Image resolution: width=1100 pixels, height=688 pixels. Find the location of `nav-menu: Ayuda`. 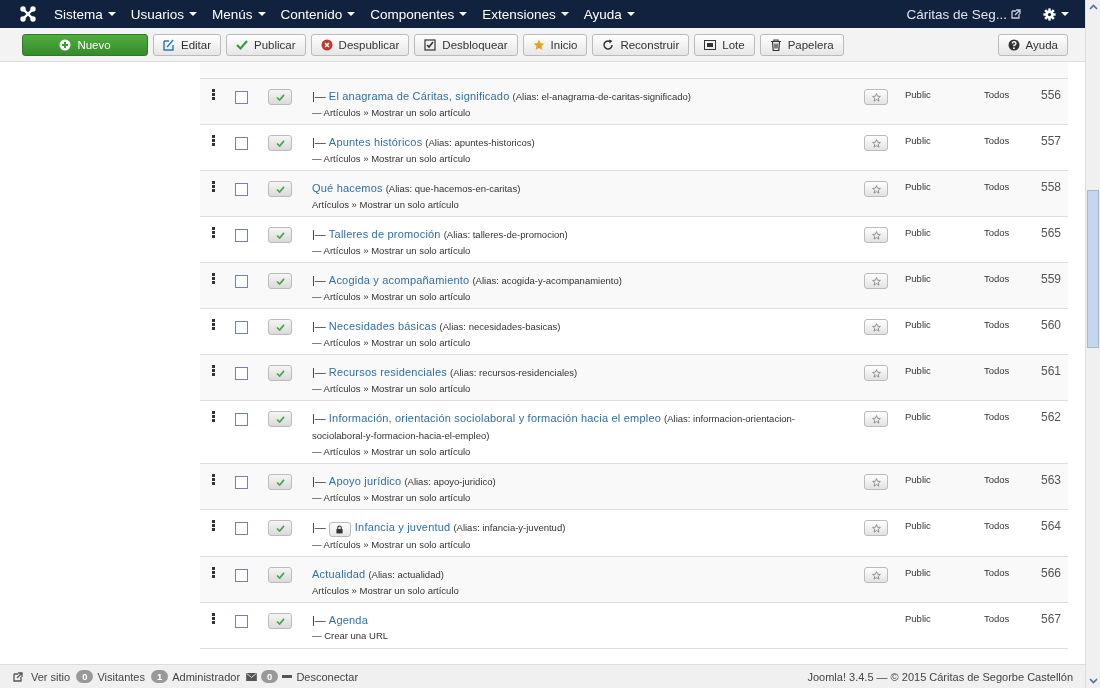

nav-menu: Ayuda is located at coordinates (609, 14).